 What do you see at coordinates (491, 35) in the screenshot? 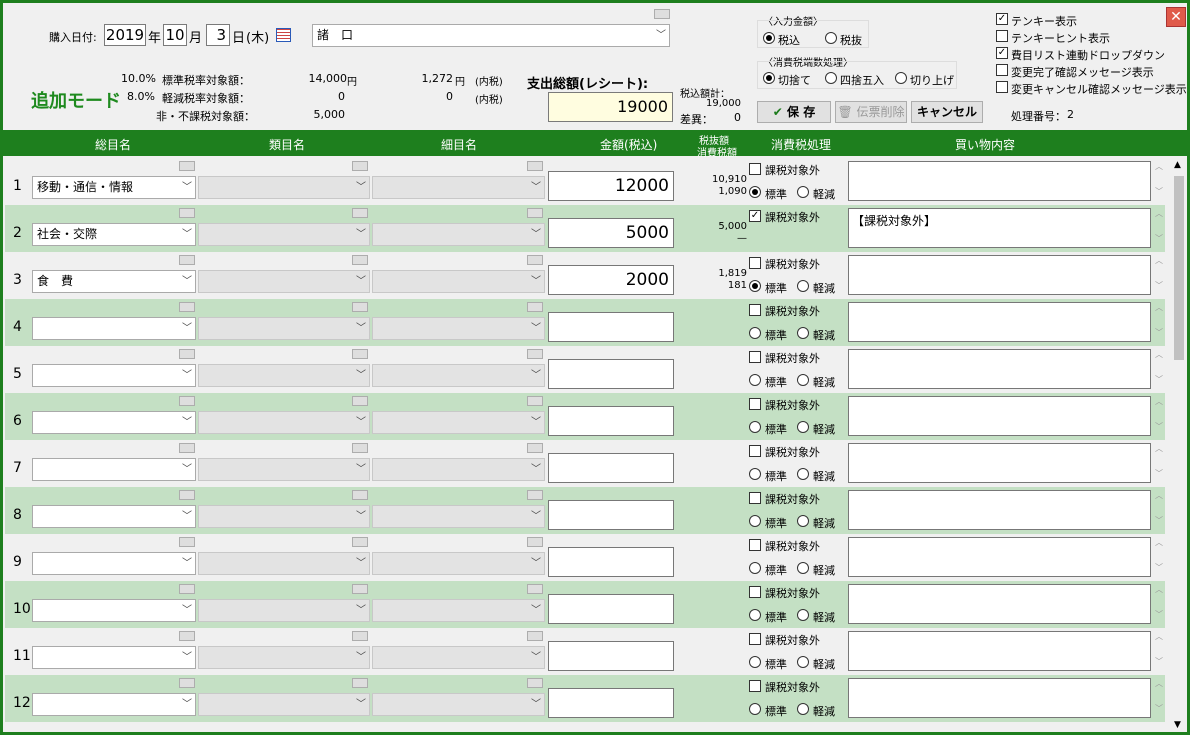
I see `store-dropdown: 諸 口 ﹀` at bounding box center [491, 35].